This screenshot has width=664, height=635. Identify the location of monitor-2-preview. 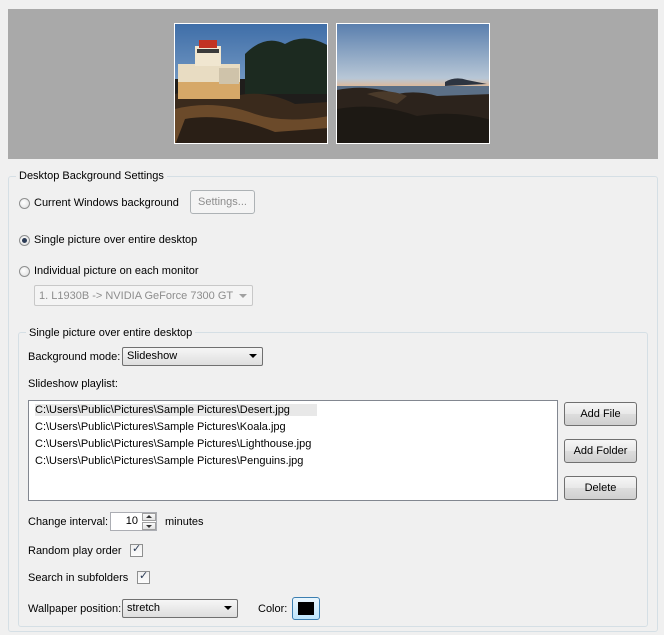
(413, 83).